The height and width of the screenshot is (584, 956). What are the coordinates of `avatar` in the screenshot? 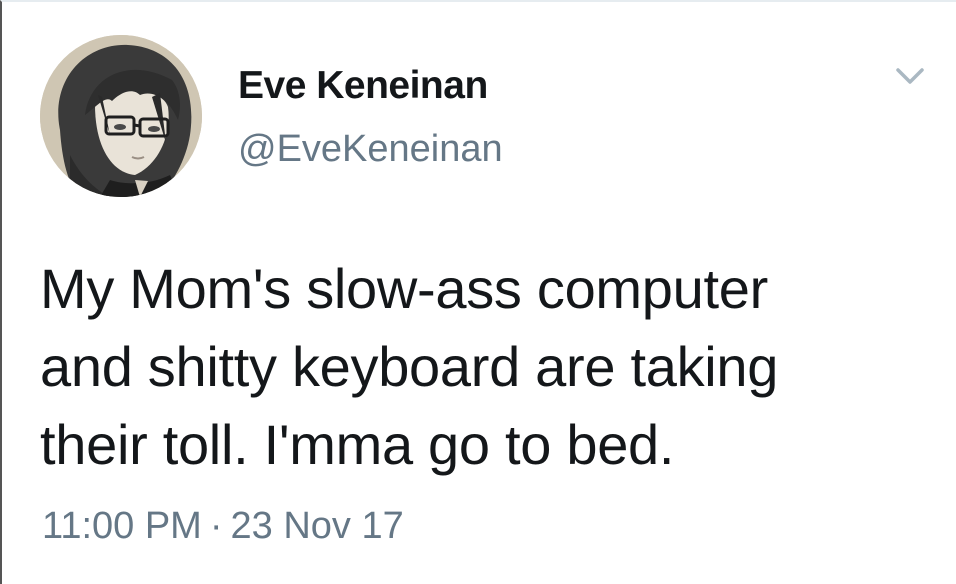 It's located at (121, 116).